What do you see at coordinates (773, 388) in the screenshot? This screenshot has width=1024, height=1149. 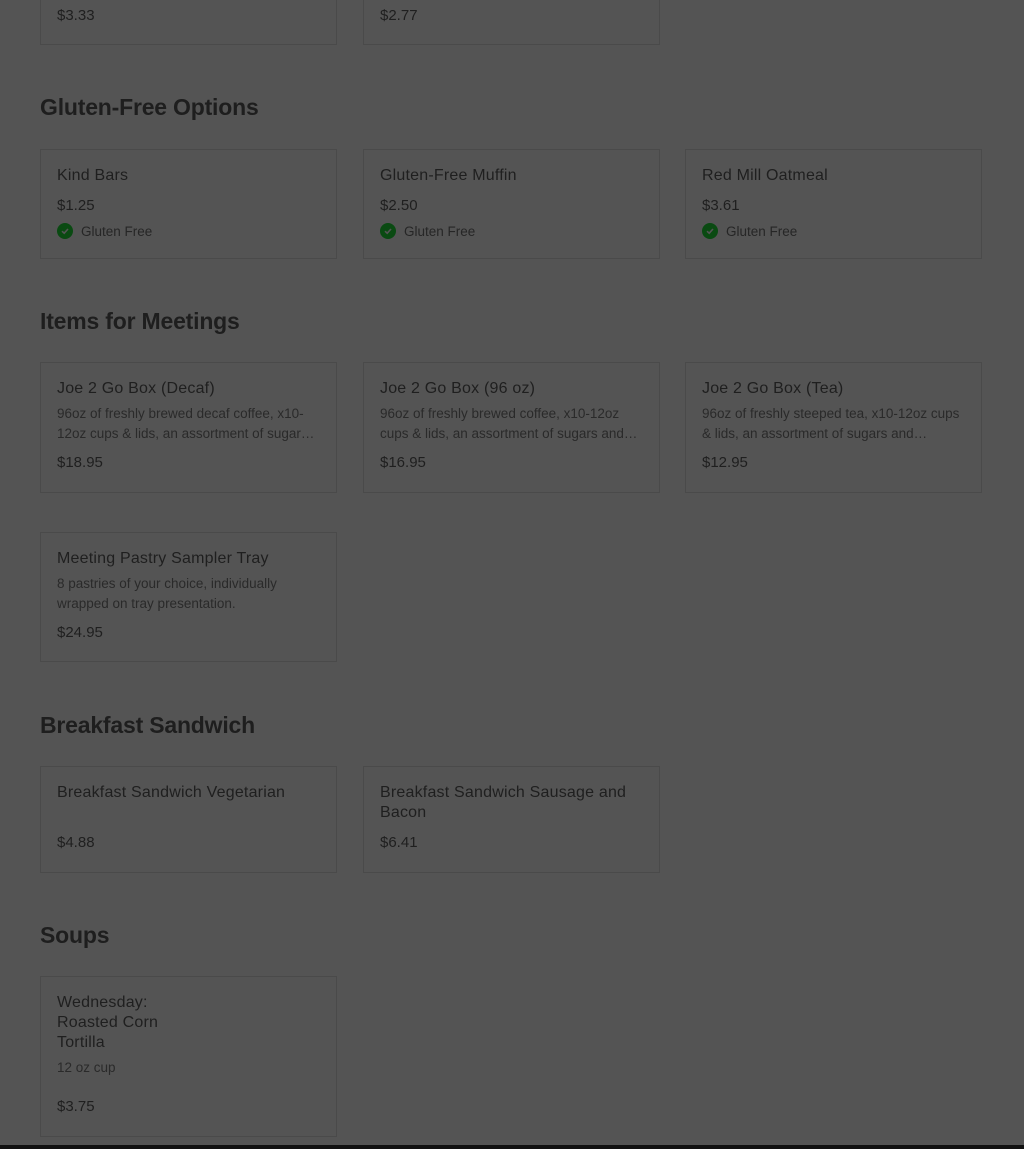 I see `item-name: Joe 2 Go Box (Tea)` at bounding box center [773, 388].